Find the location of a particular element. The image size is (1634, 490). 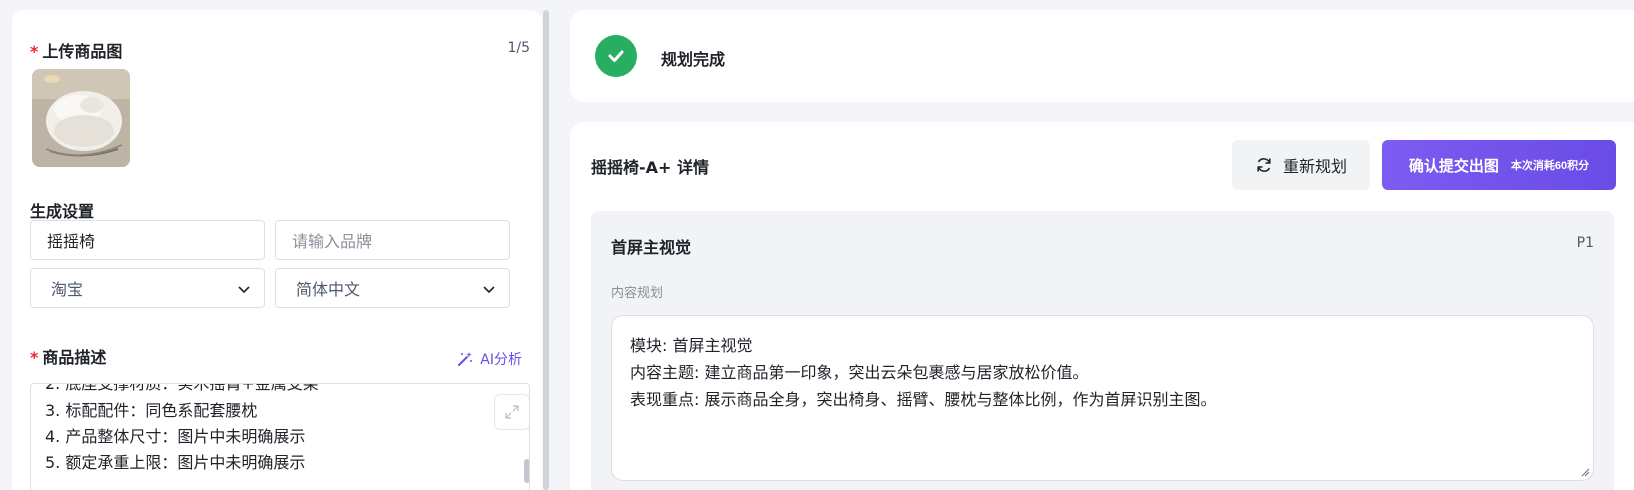

plan-line: 表现重点: 展示商品全身，突出椅身、摇臂、腰枕与整体比例，作为首屏识别主图。 is located at coordinates (923, 399).